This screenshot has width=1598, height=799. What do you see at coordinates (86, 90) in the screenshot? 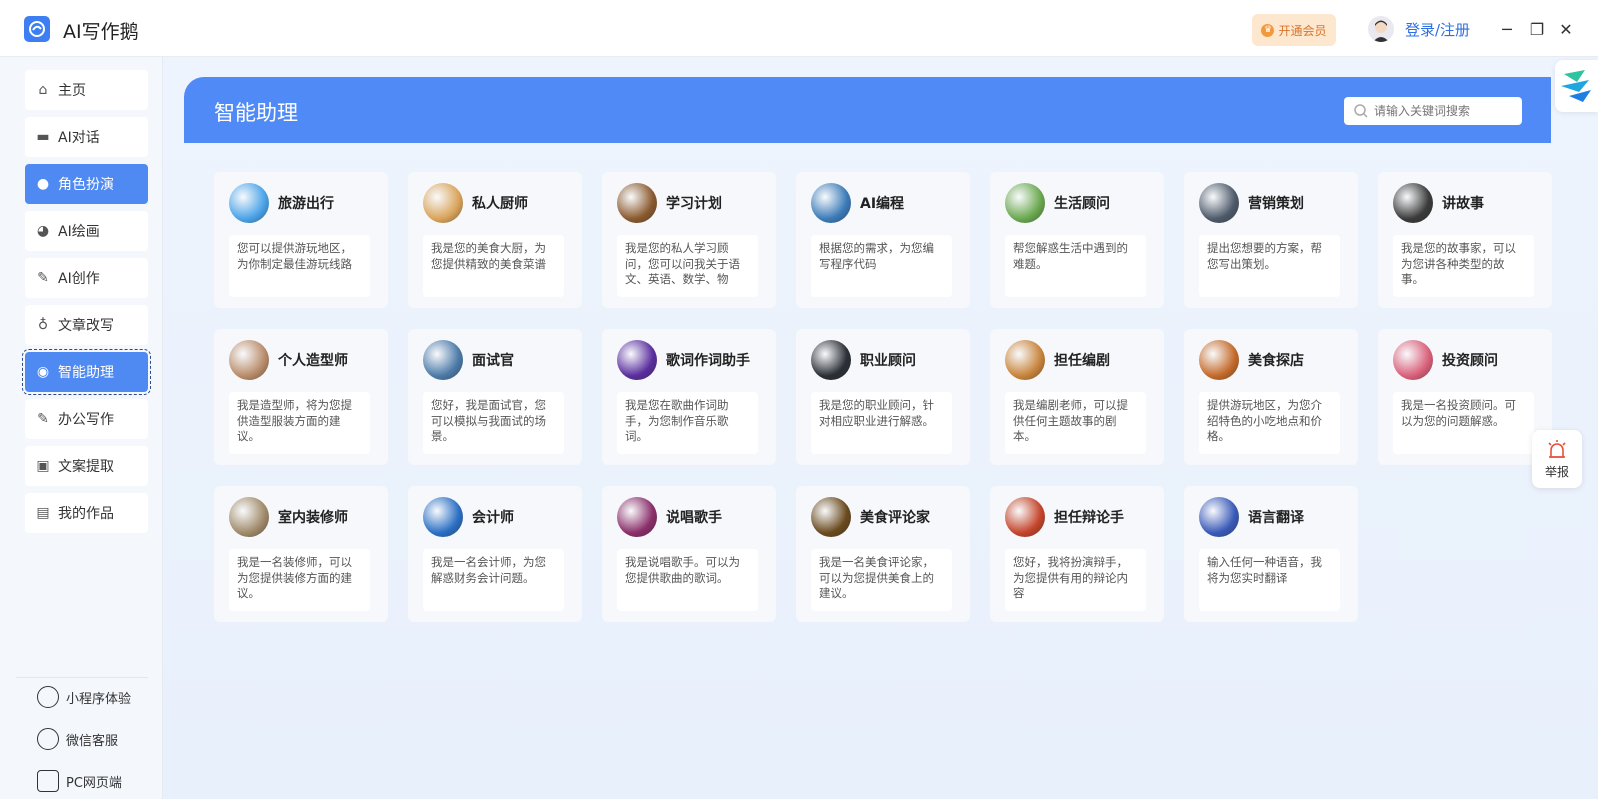
I see `sidebar-item-0: ⌂ 主页` at bounding box center [86, 90].